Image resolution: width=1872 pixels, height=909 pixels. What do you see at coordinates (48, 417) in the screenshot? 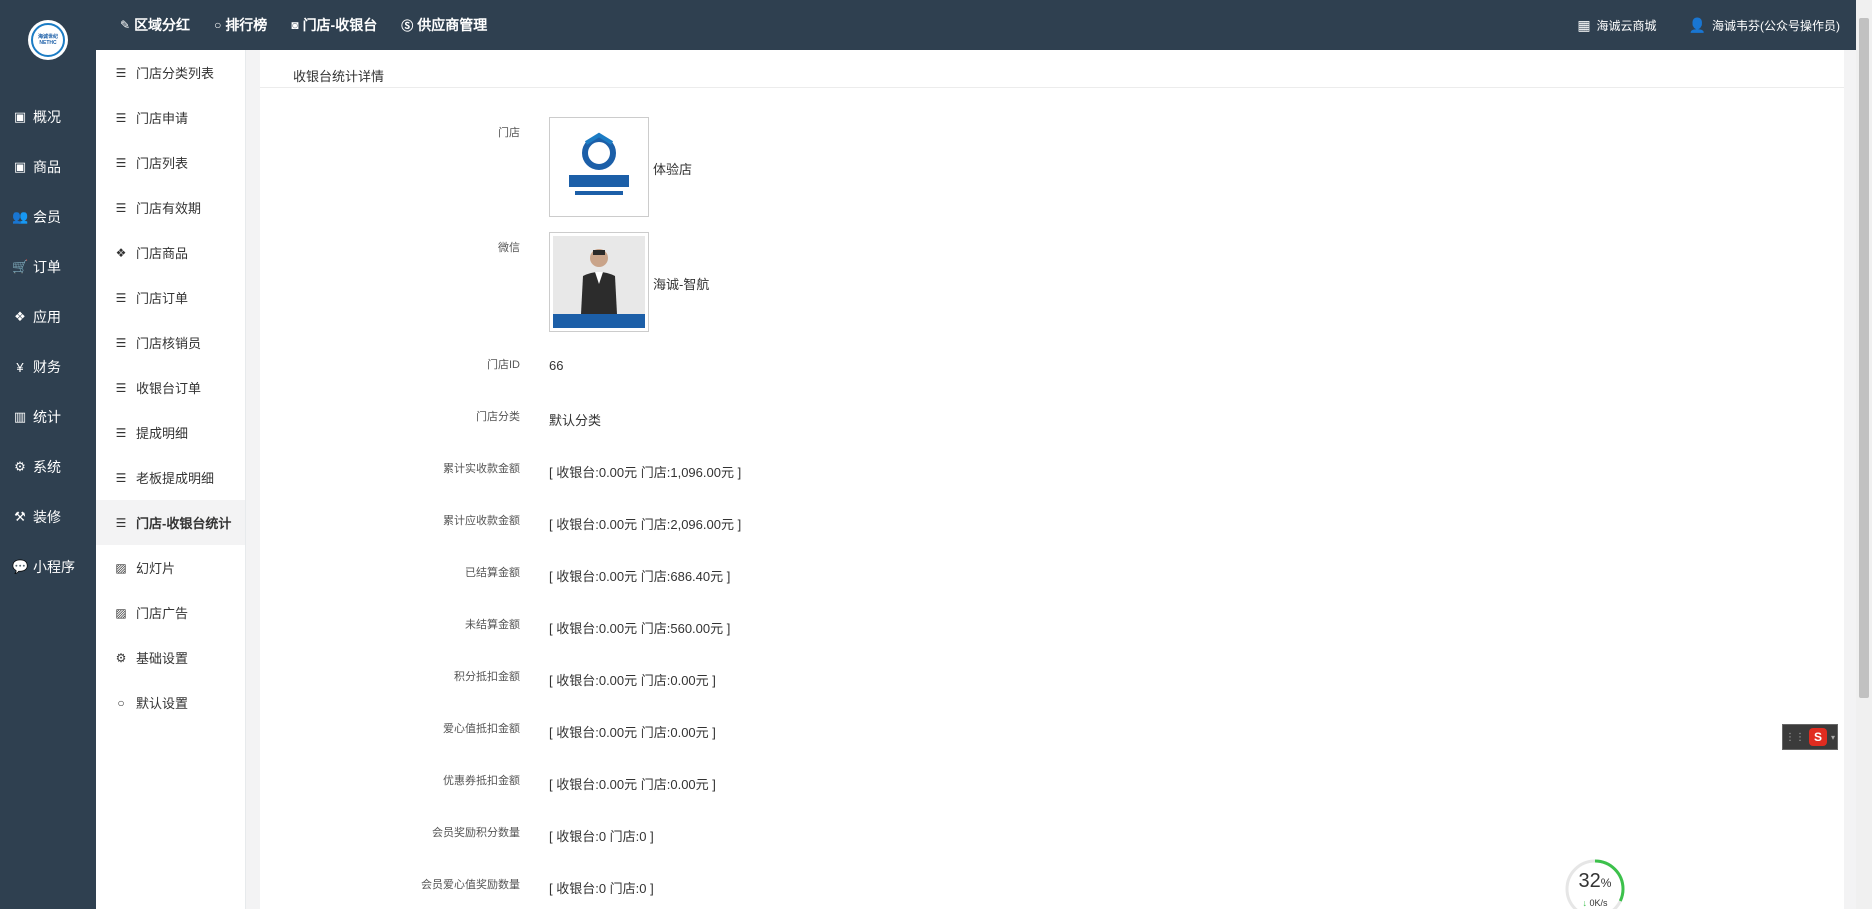
I see `main-nav-stats: ▥ 统计` at bounding box center [48, 417].